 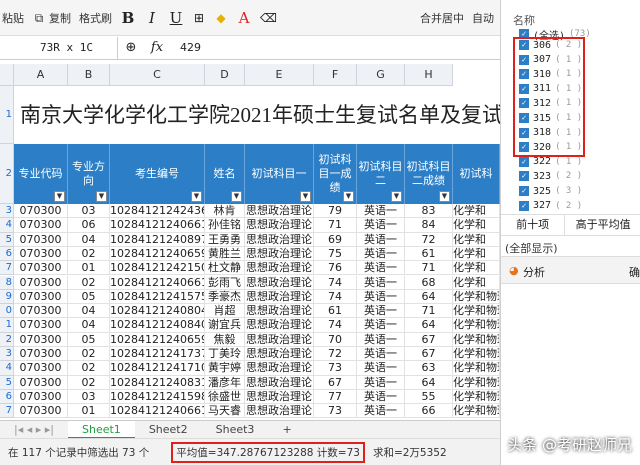 I want to click on column-header: C, so click(x=157, y=75).